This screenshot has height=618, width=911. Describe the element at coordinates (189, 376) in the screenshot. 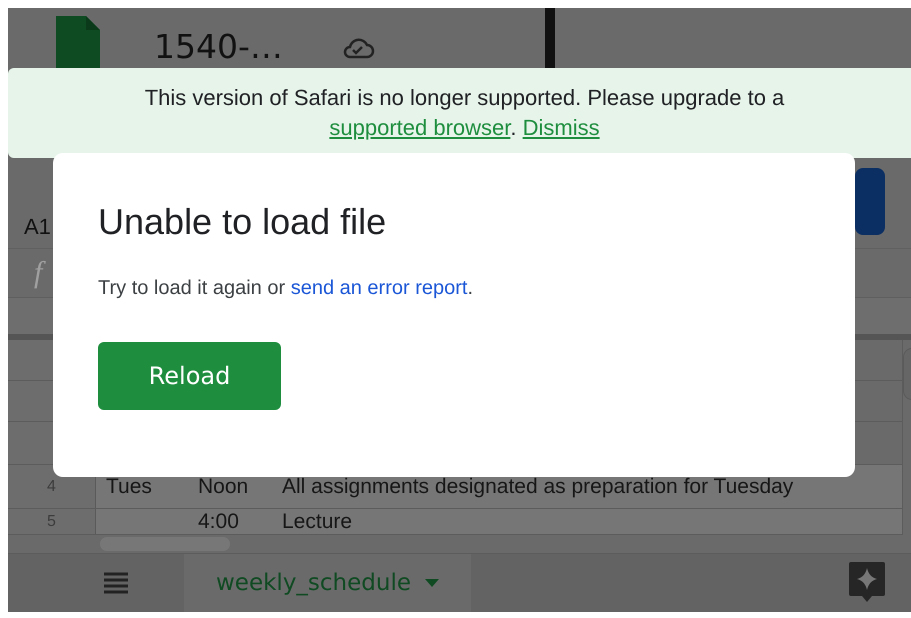

I see `reload-button: Reload` at that location.